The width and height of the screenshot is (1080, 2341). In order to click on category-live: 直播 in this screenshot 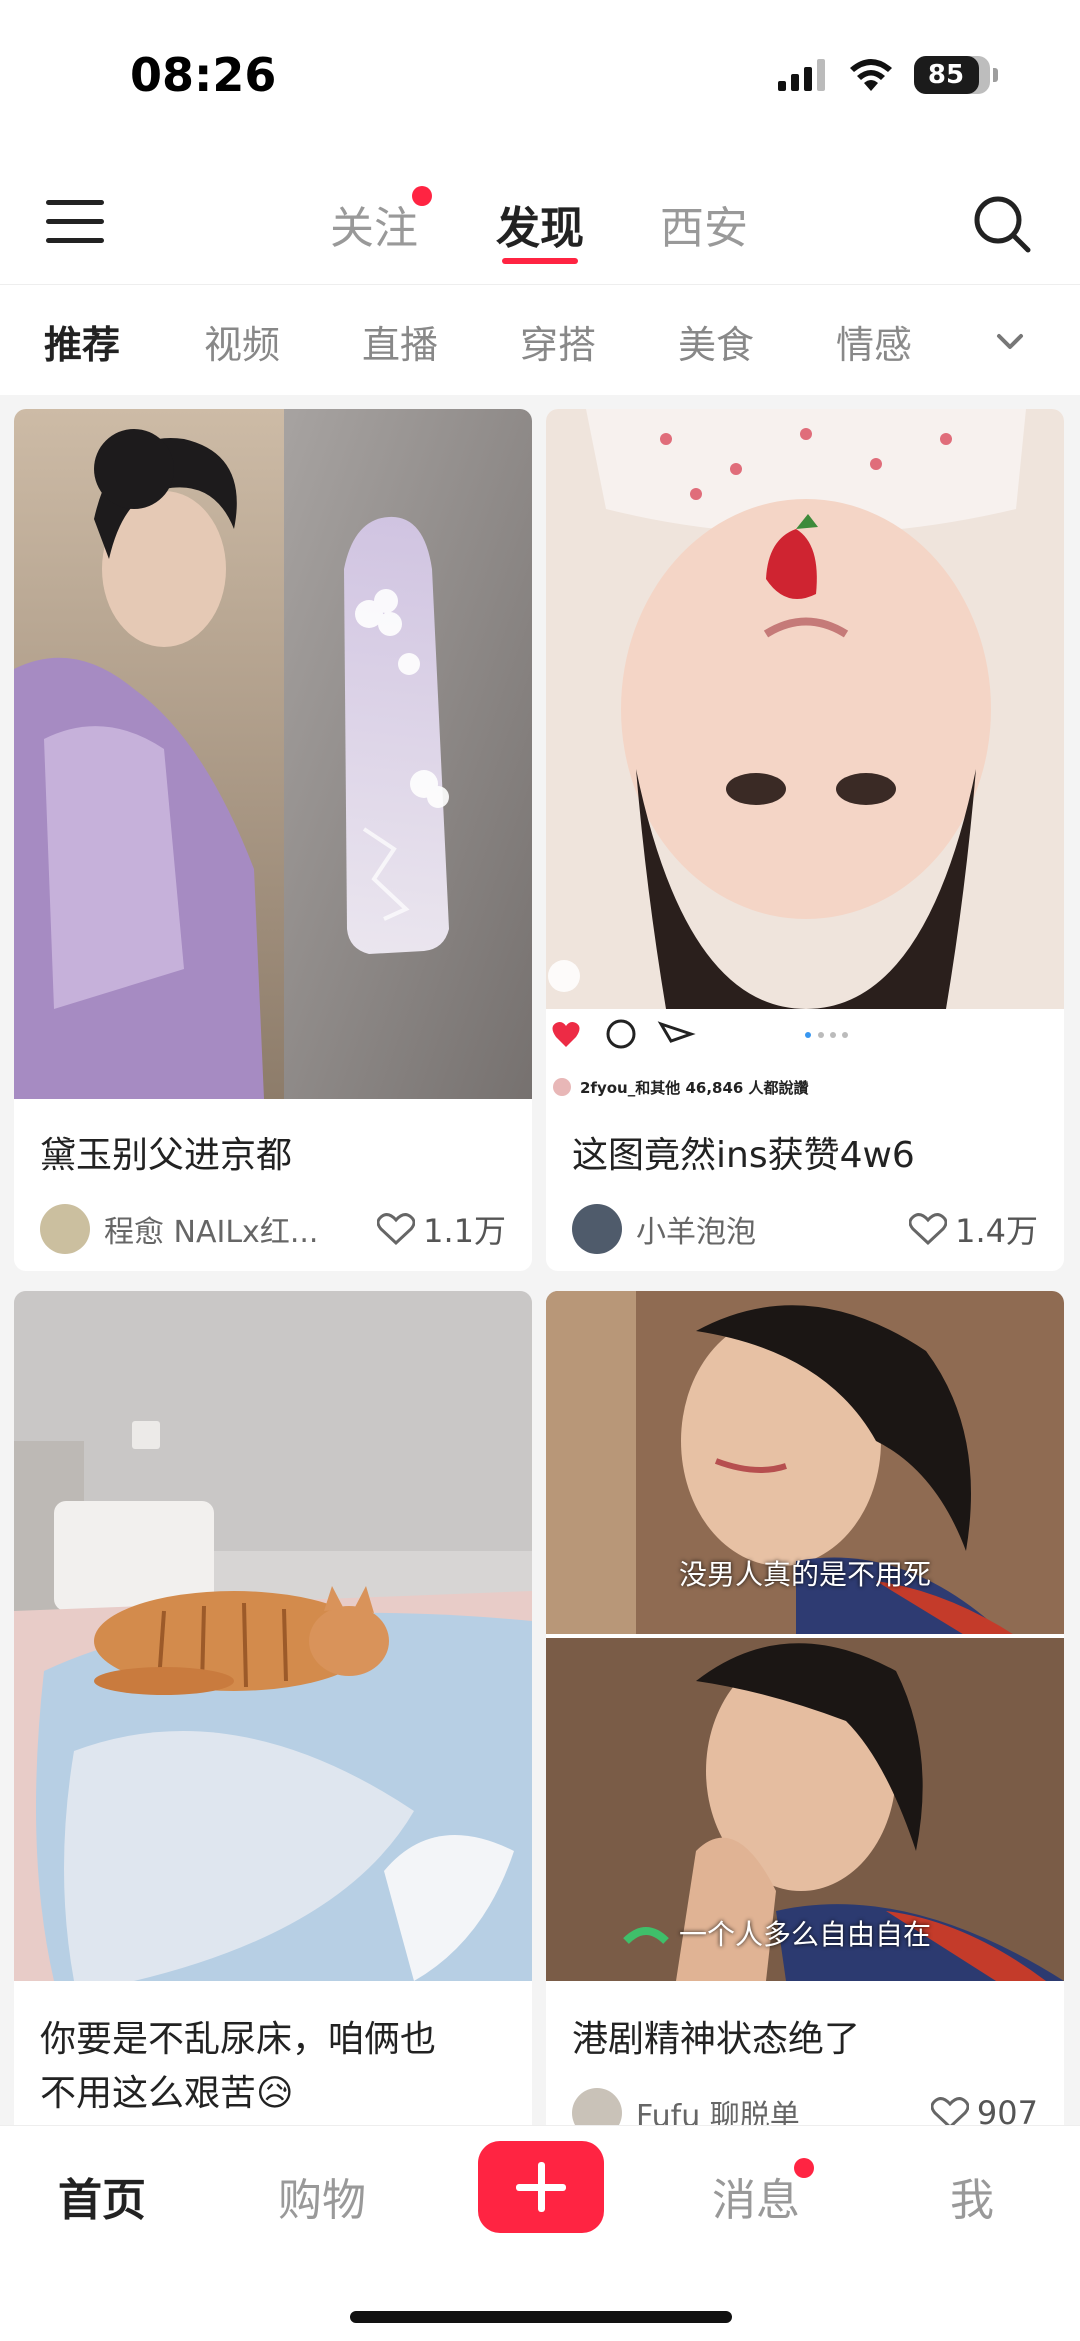, I will do `click(400, 341)`.